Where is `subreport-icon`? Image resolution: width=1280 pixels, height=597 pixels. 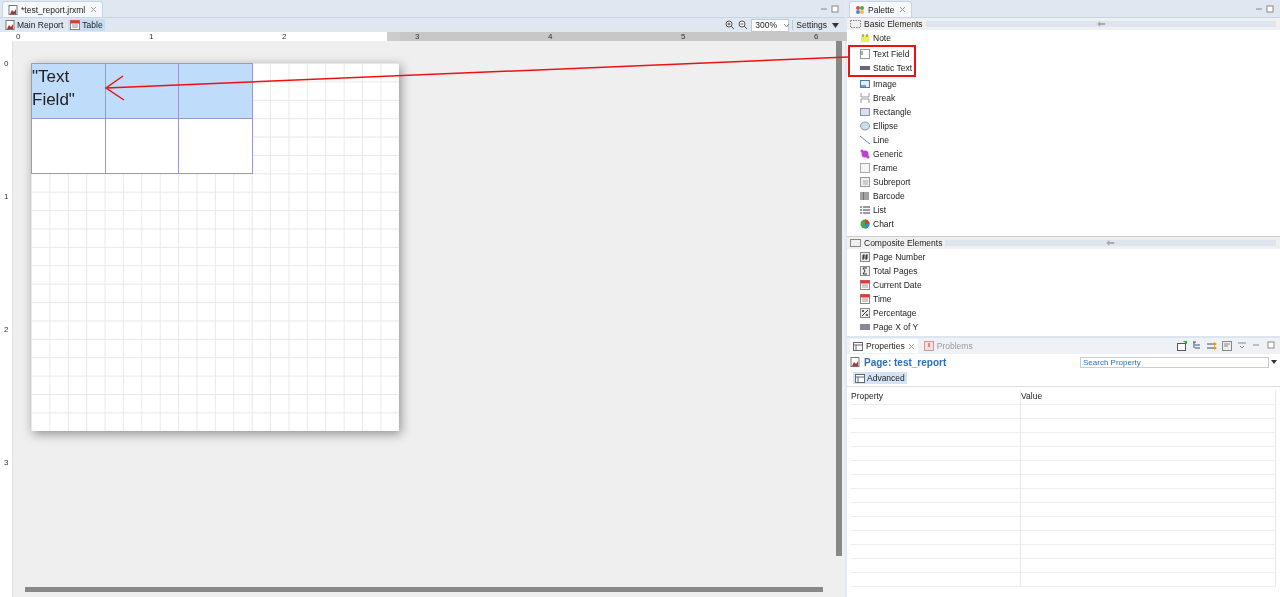
subreport-icon is located at coordinates (865, 182).